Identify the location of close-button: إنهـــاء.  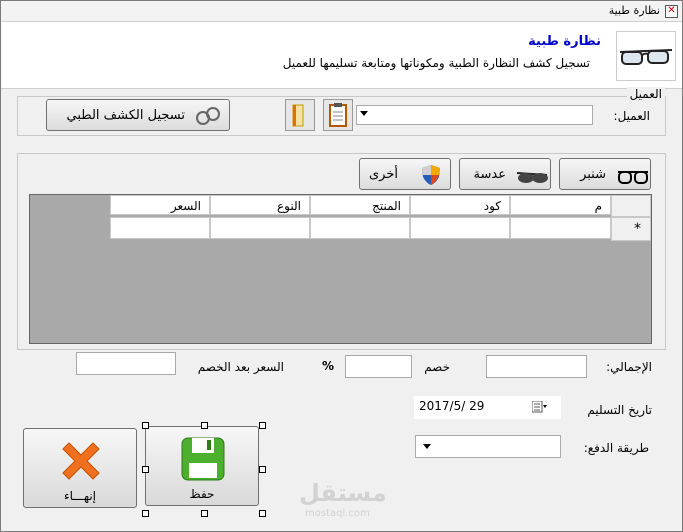
(80, 468).